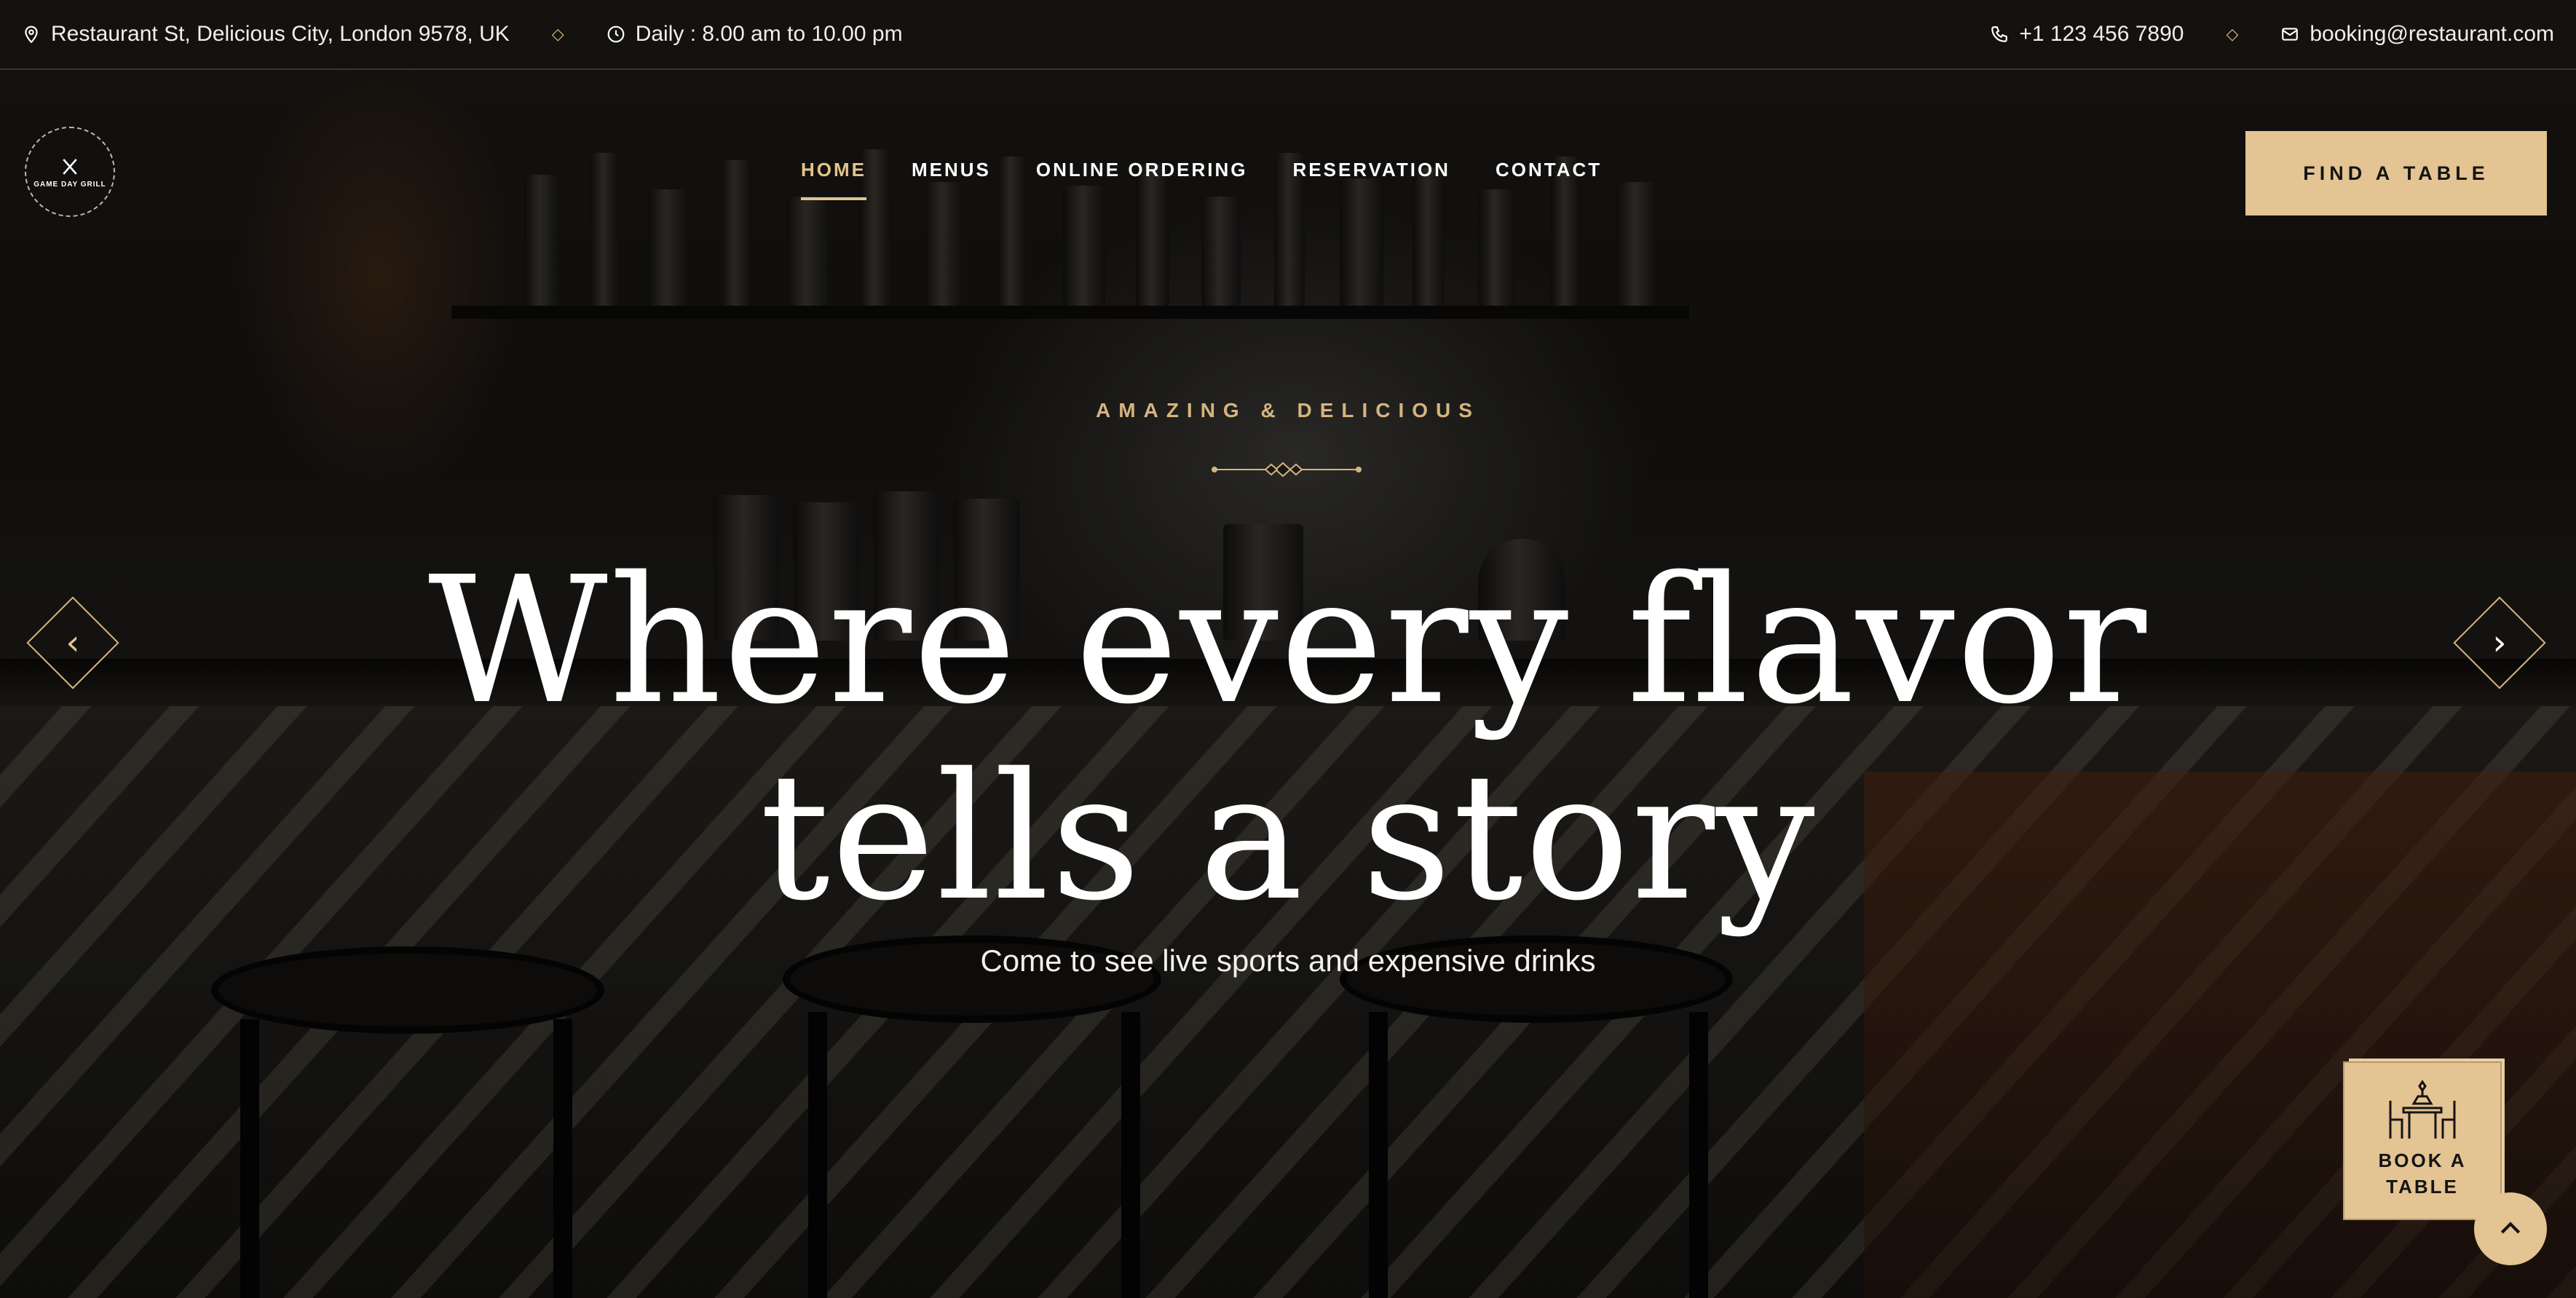  I want to click on phone-info: +1 123 456 7890, so click(2087, 34).